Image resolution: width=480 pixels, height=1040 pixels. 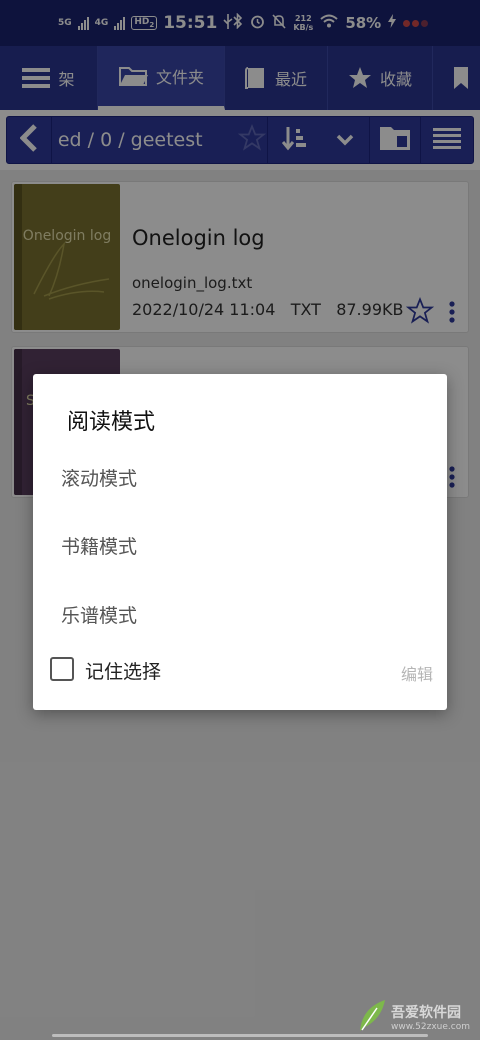 What do you see at coordinates (99, 614) in the screenshot?
I see `option-score-mode: 乐谱模式` at bounding box center [99, 614].